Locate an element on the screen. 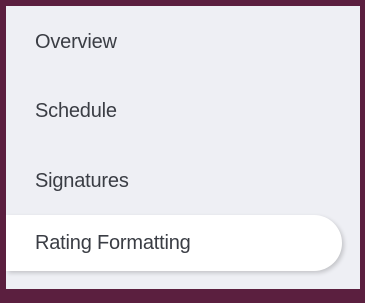 The image size is (365, 303). sidebar-item-overview: Overview is located at coordinates (61, 42).